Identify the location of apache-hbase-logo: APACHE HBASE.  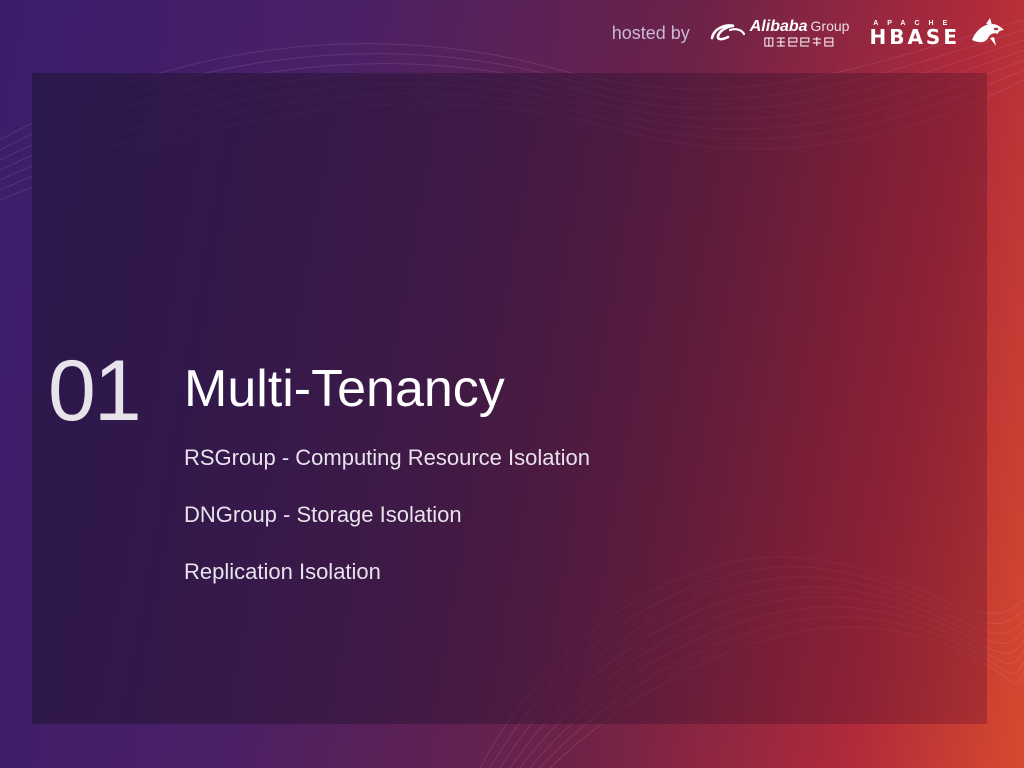
(937, 33).